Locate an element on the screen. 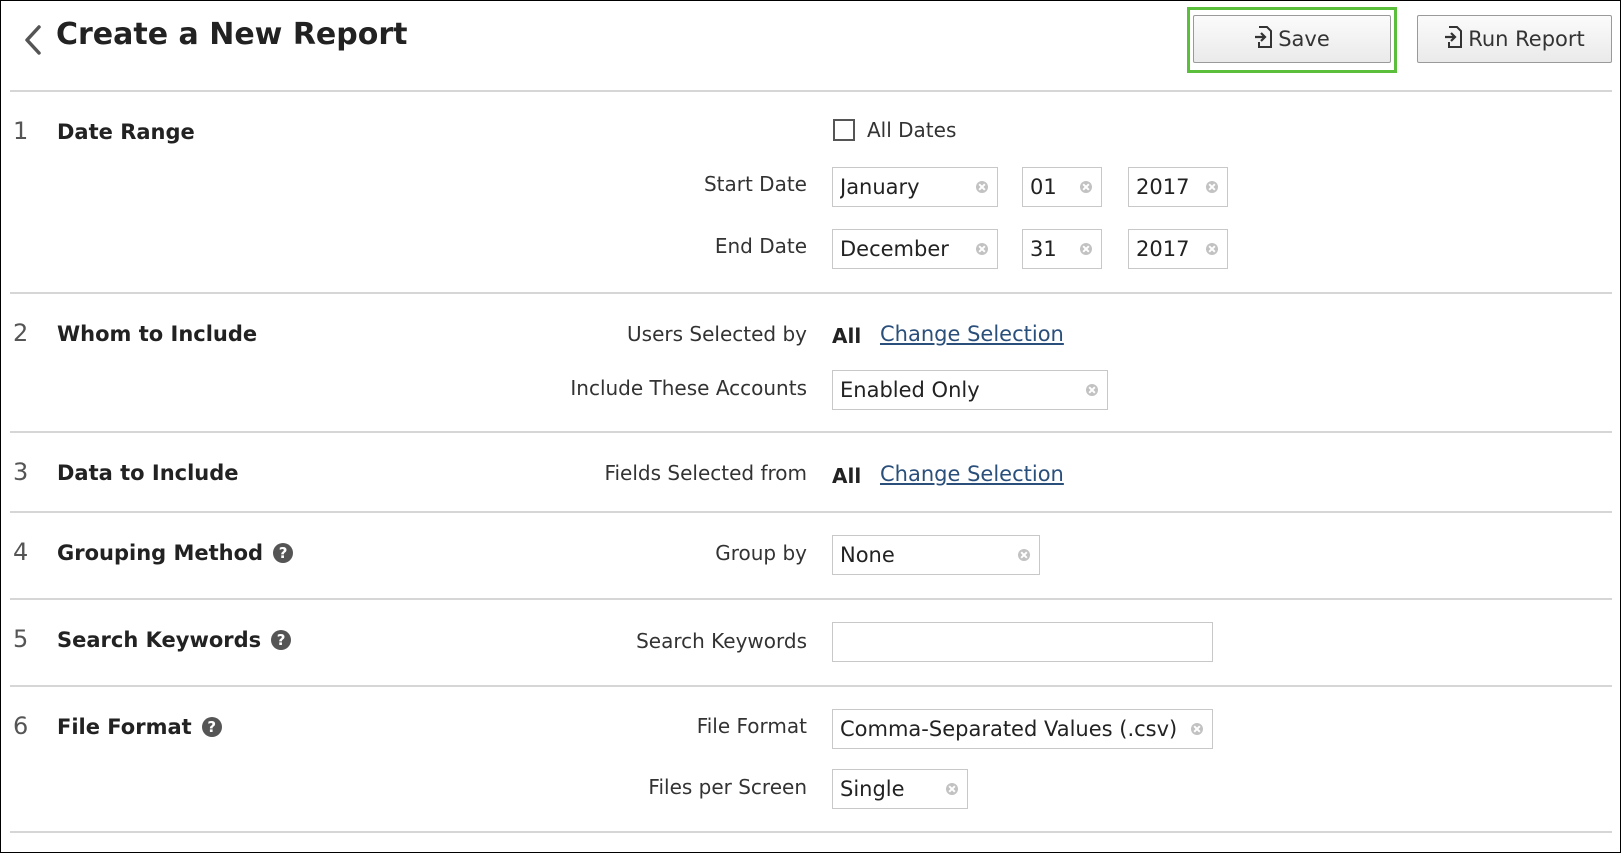 The image size is (1623, 855). end-day-value: 31 is located at coordinates (1043, 249).